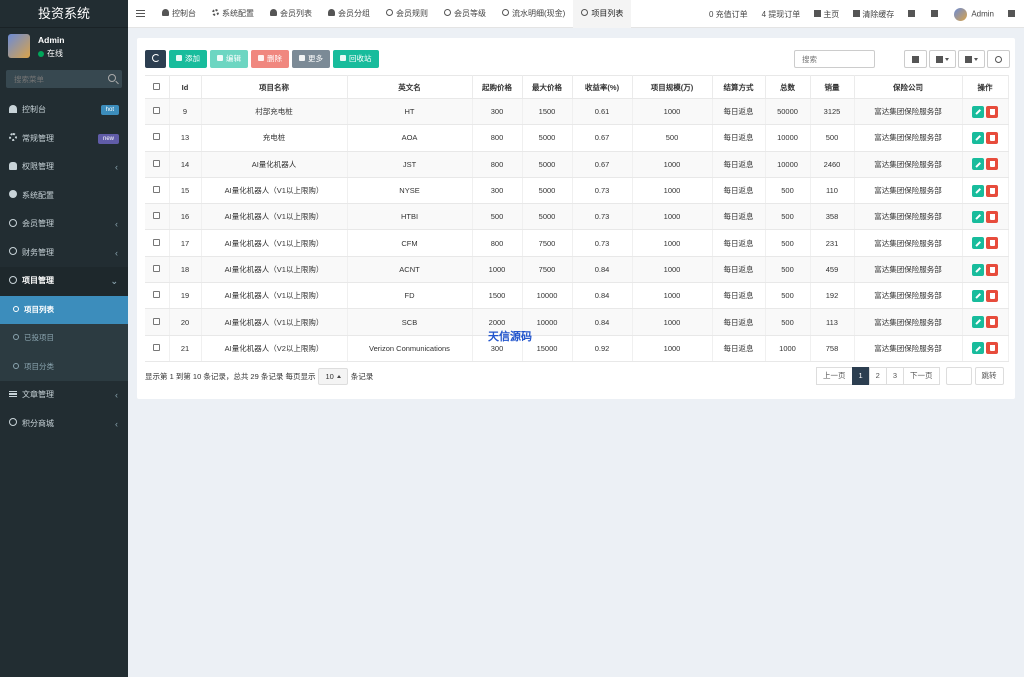 This screenshot has height=677, width=1024. I want to click on advanced-search-button, so click(998, 59).